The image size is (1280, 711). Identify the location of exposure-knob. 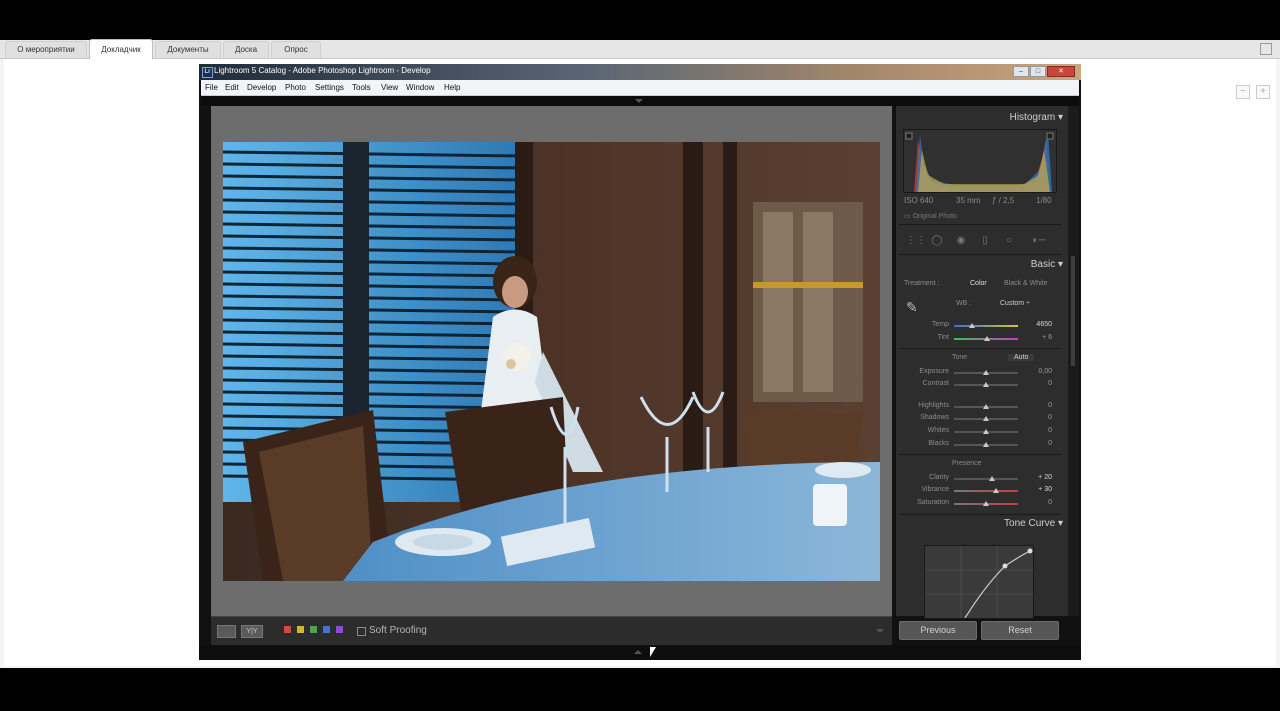
(986, 372).